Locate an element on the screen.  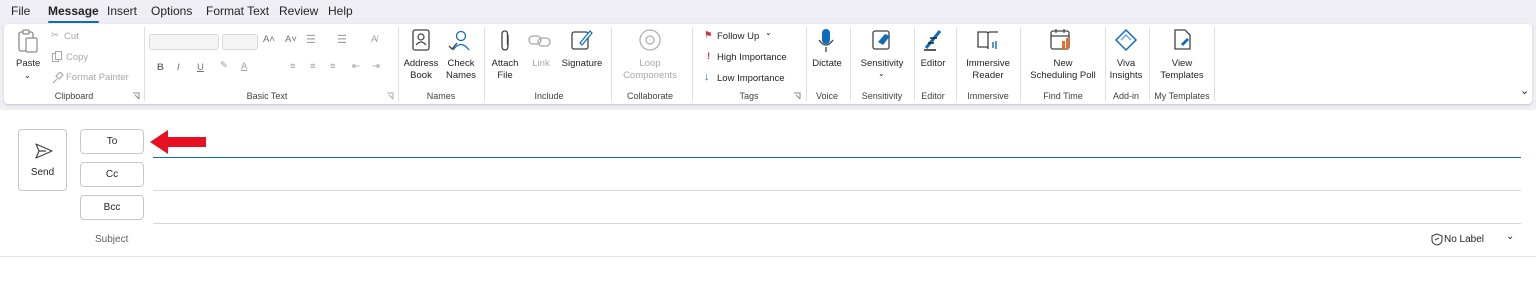
copy-icon is located at coordinates (57, 56).